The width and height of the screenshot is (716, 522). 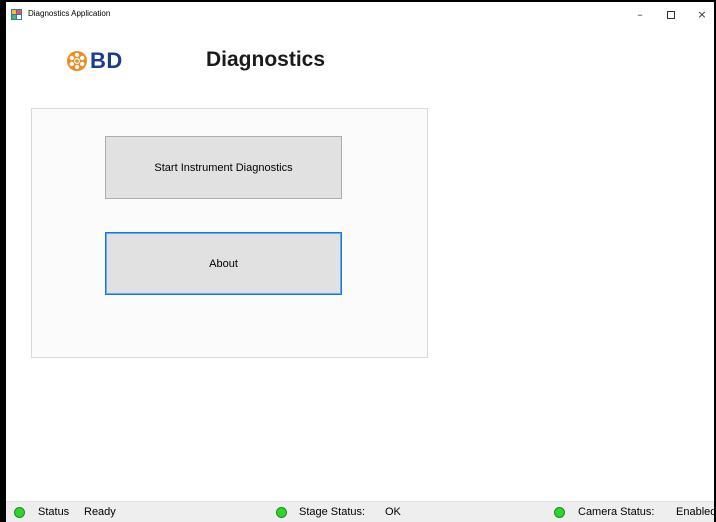 What do you see at coordinates (281, 512) in the screenshot?
I see `stage-status-indicator-icon` at bounding box center [281, 512].